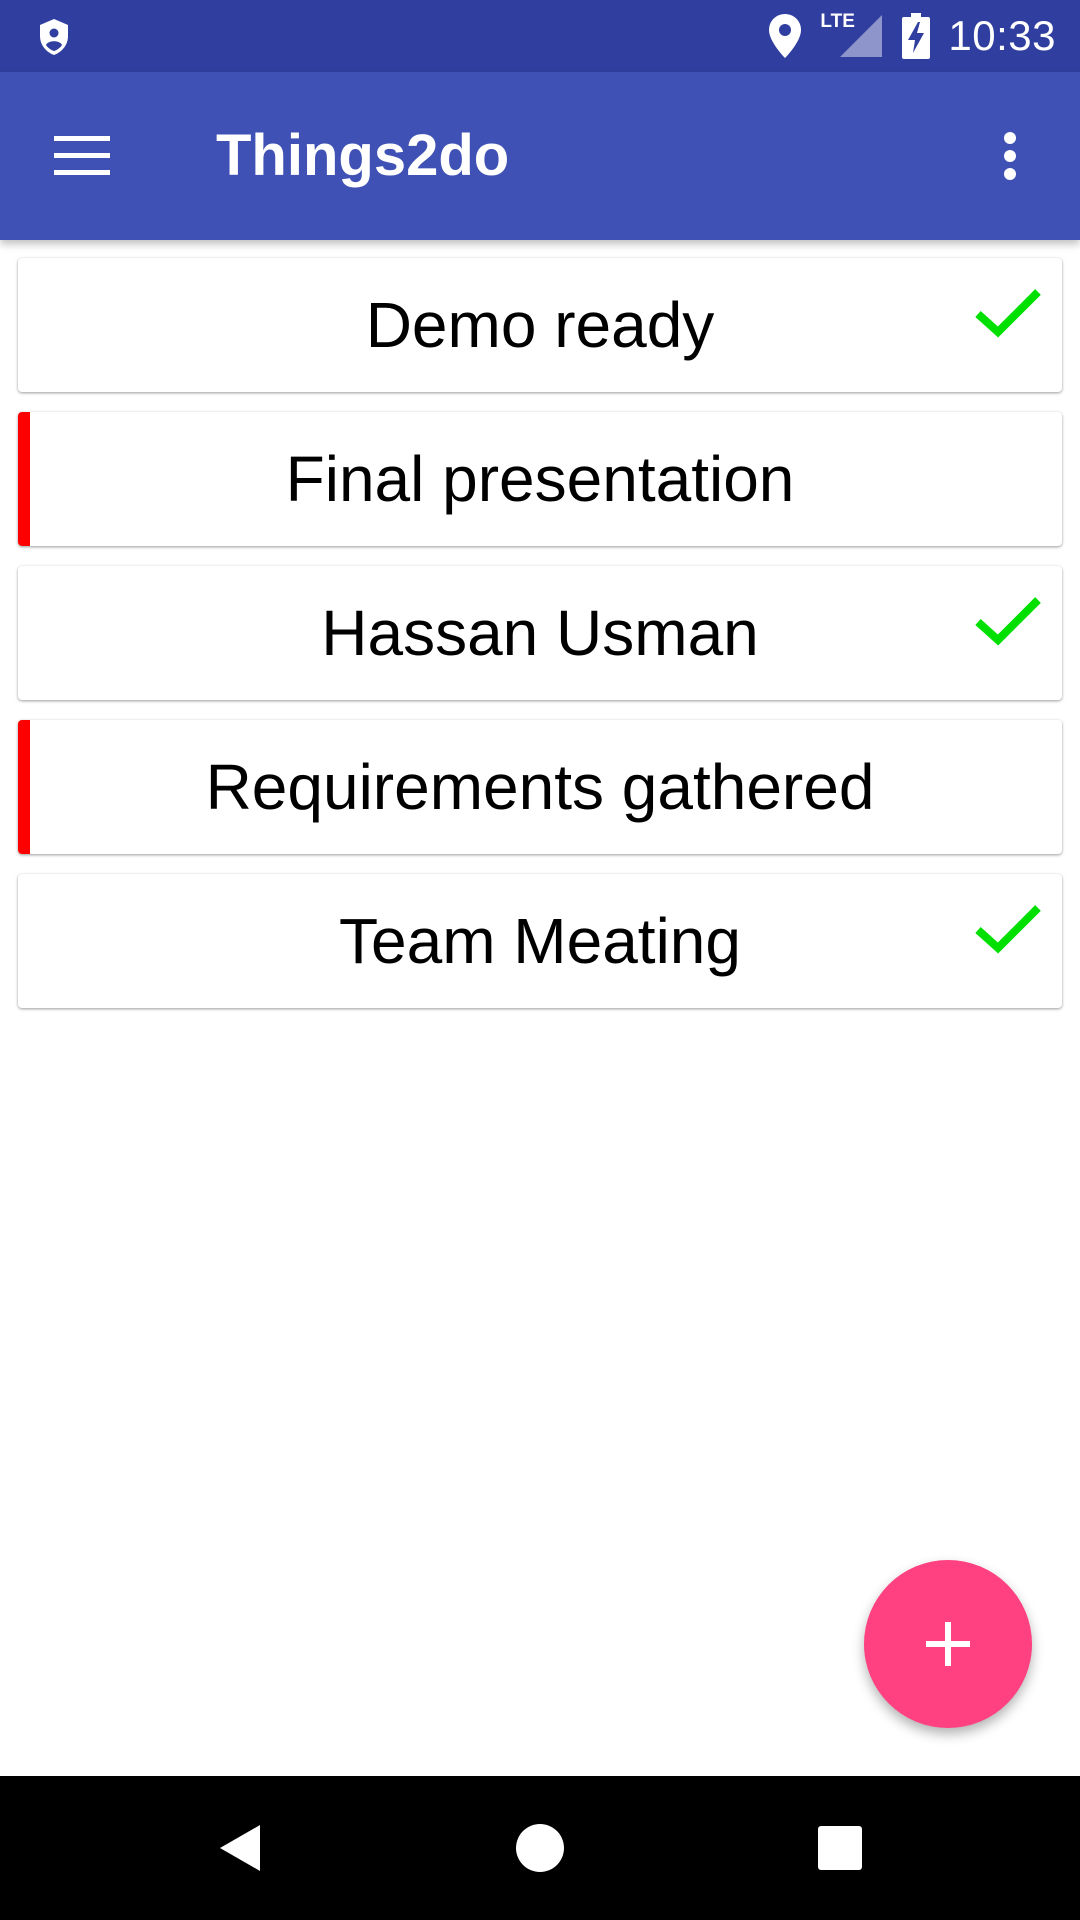  I want to click on home-button, so click(540, 1848).